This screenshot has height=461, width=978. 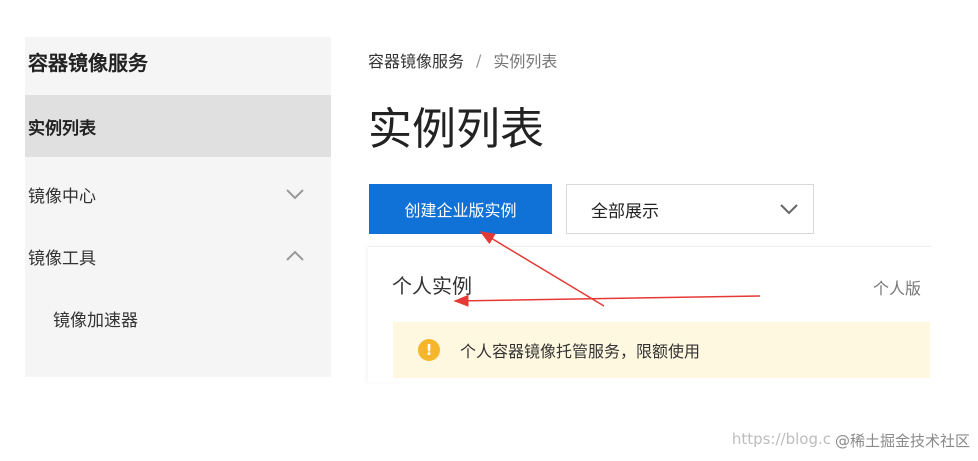 What do you see at coordinates (902, 441) in the screenshot?
I see `watermark-brand: @稀土掘金技术社区` at bounding box center [902, 441].